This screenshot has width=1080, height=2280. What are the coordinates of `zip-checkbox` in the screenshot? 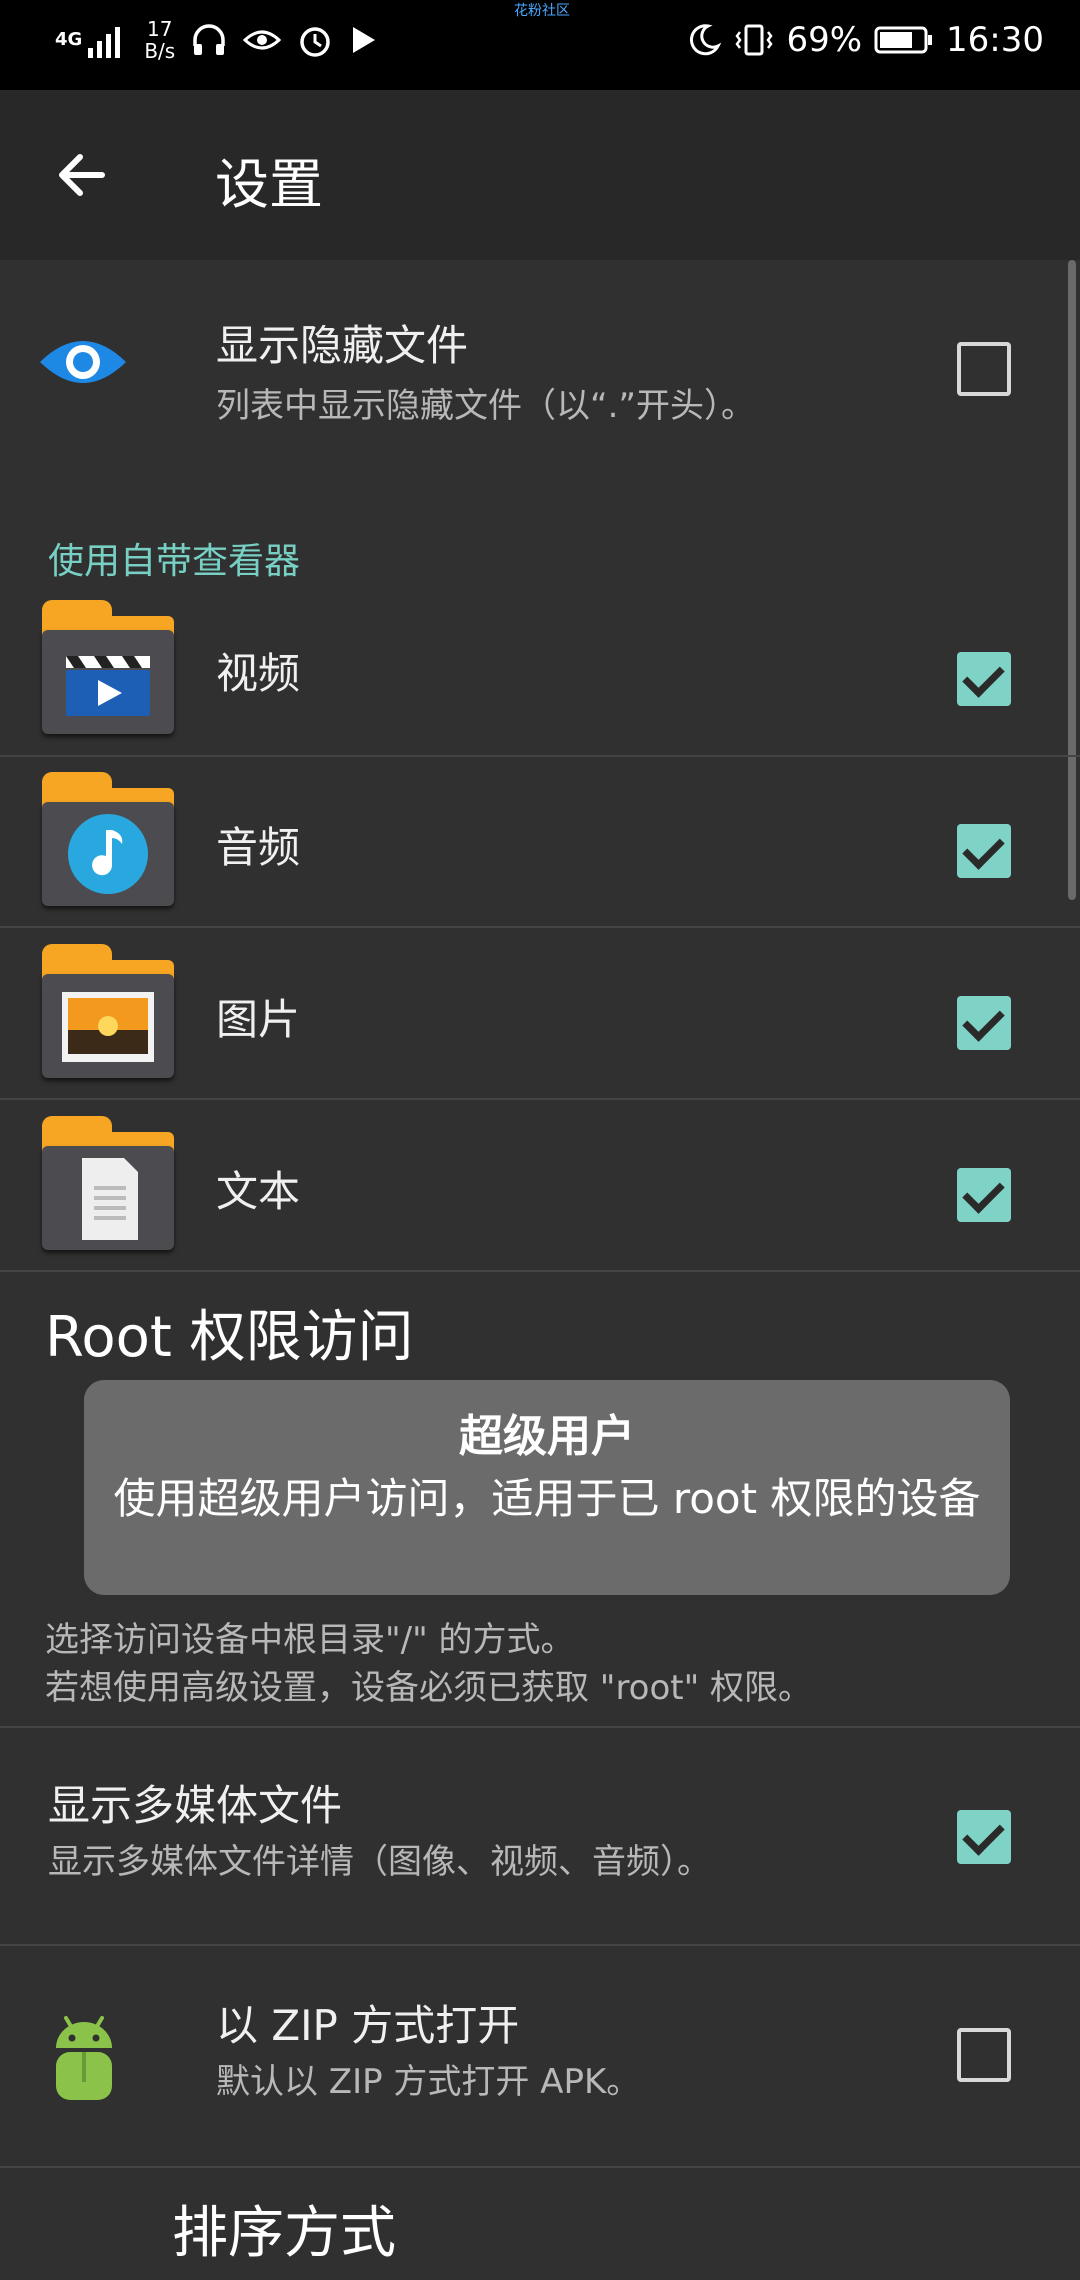 It's located at (984, 2055).